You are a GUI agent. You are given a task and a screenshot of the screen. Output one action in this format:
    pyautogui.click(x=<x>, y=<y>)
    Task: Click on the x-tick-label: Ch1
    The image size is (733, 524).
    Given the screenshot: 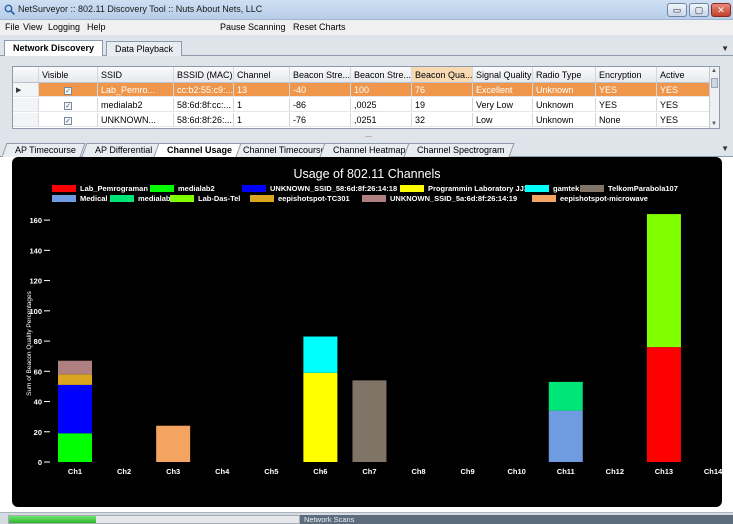 What is the action you would take?
    pyautogui.click(x=75, y=471)
    